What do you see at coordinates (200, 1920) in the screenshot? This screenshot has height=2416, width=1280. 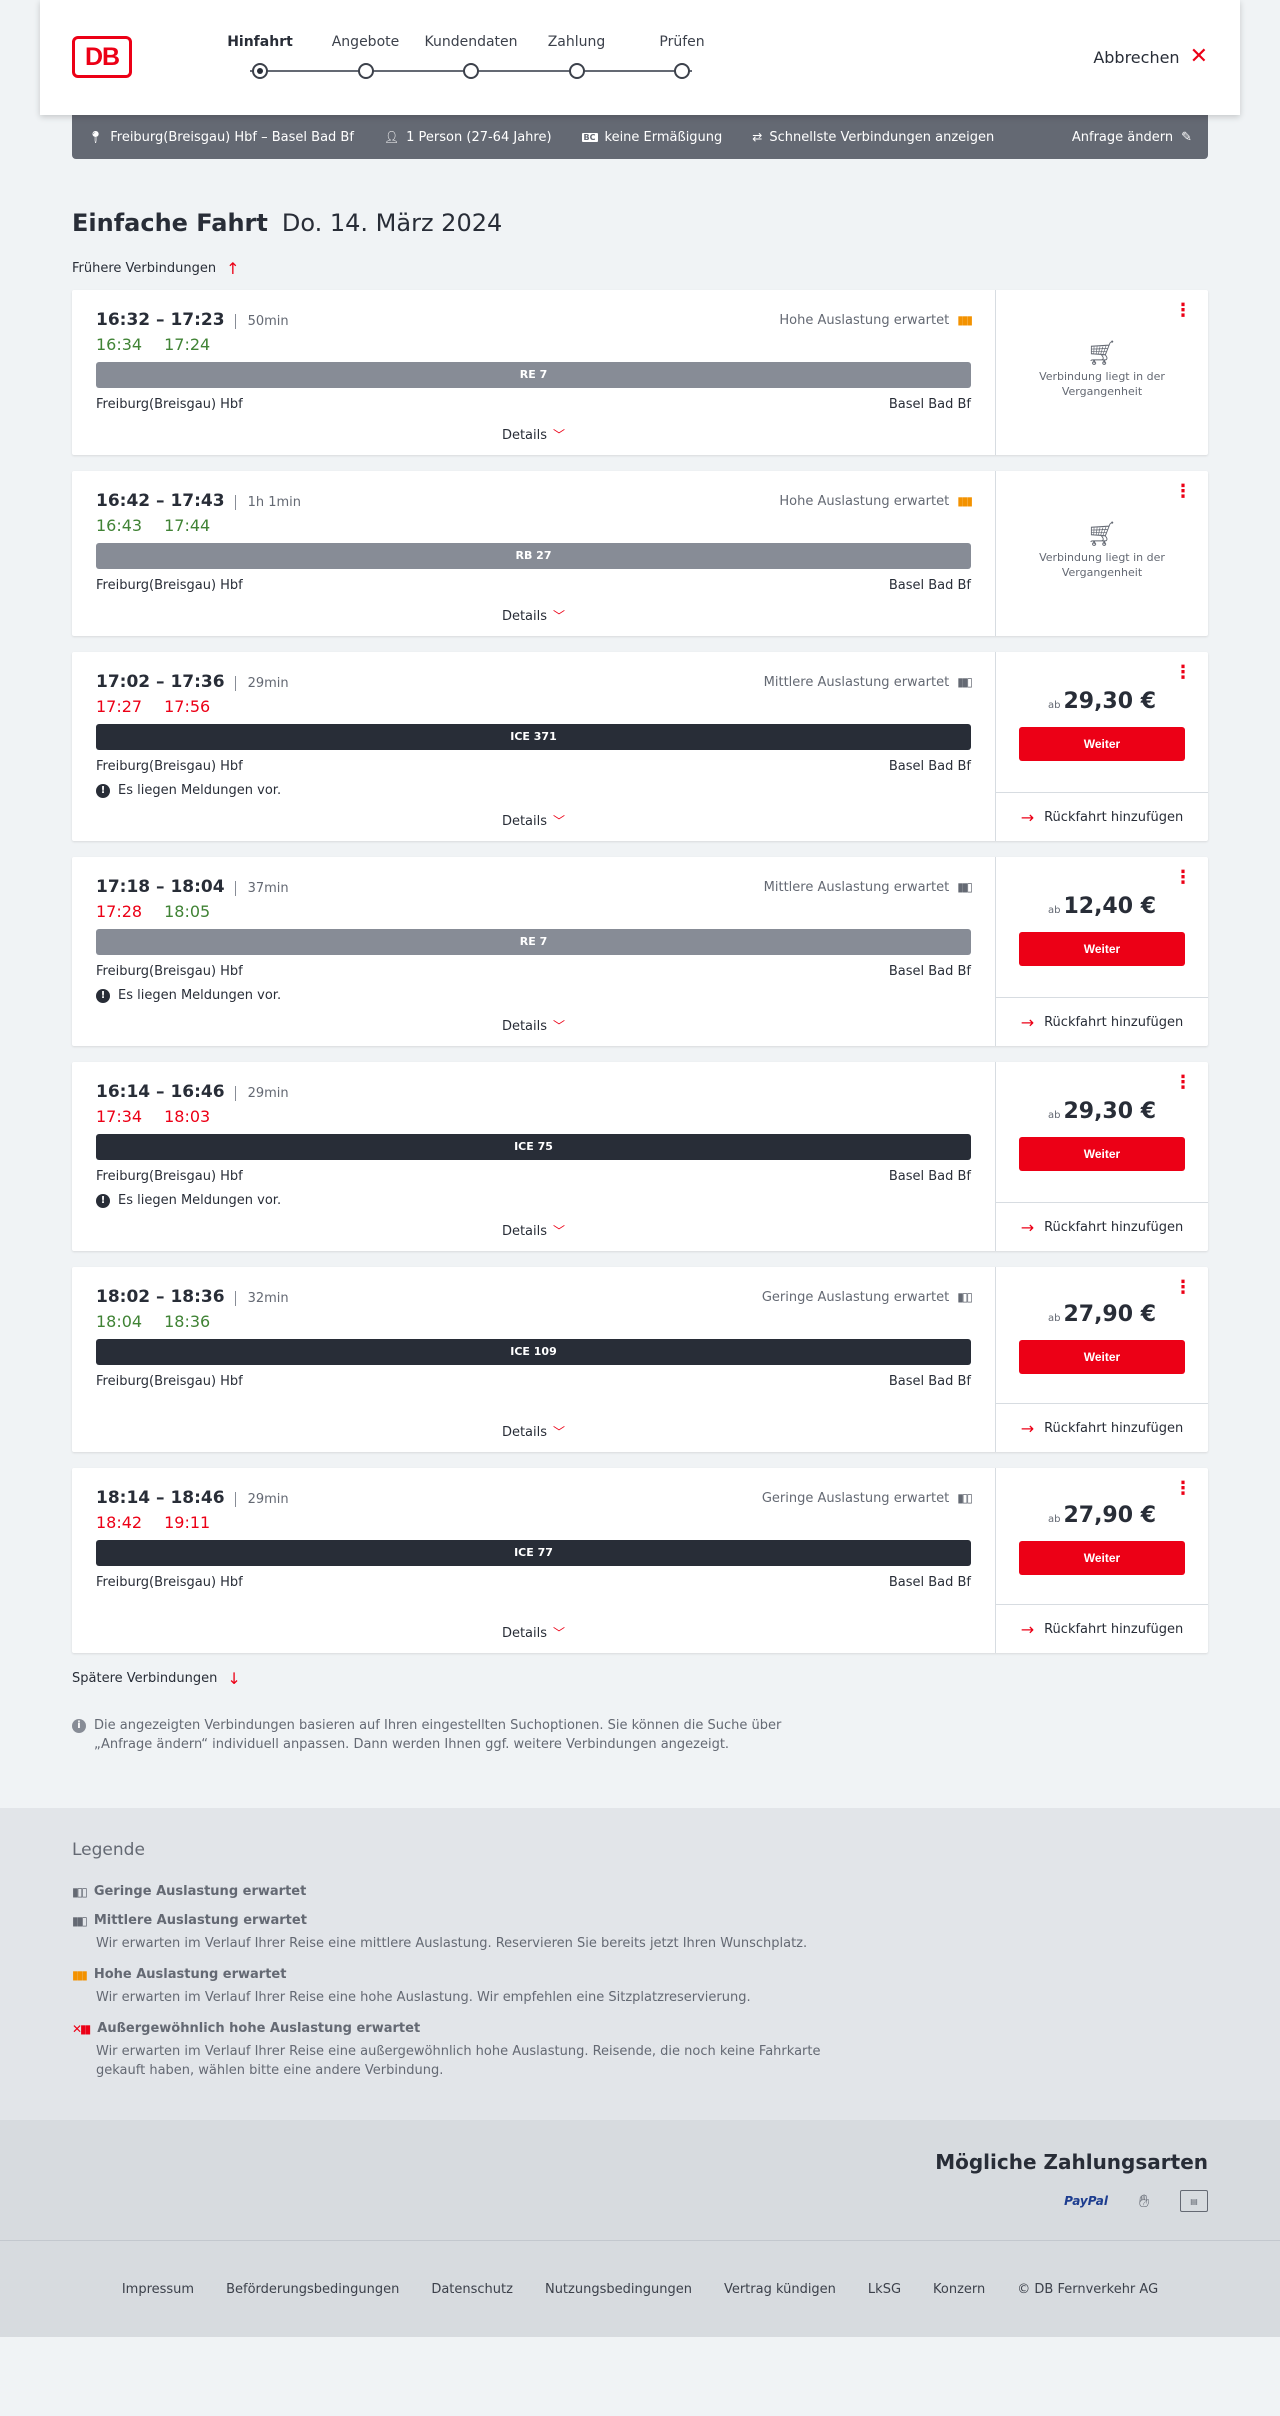 I see `legend-item-label: Mittlere Auslastung erwartet` at bounding box center [200, 1920].